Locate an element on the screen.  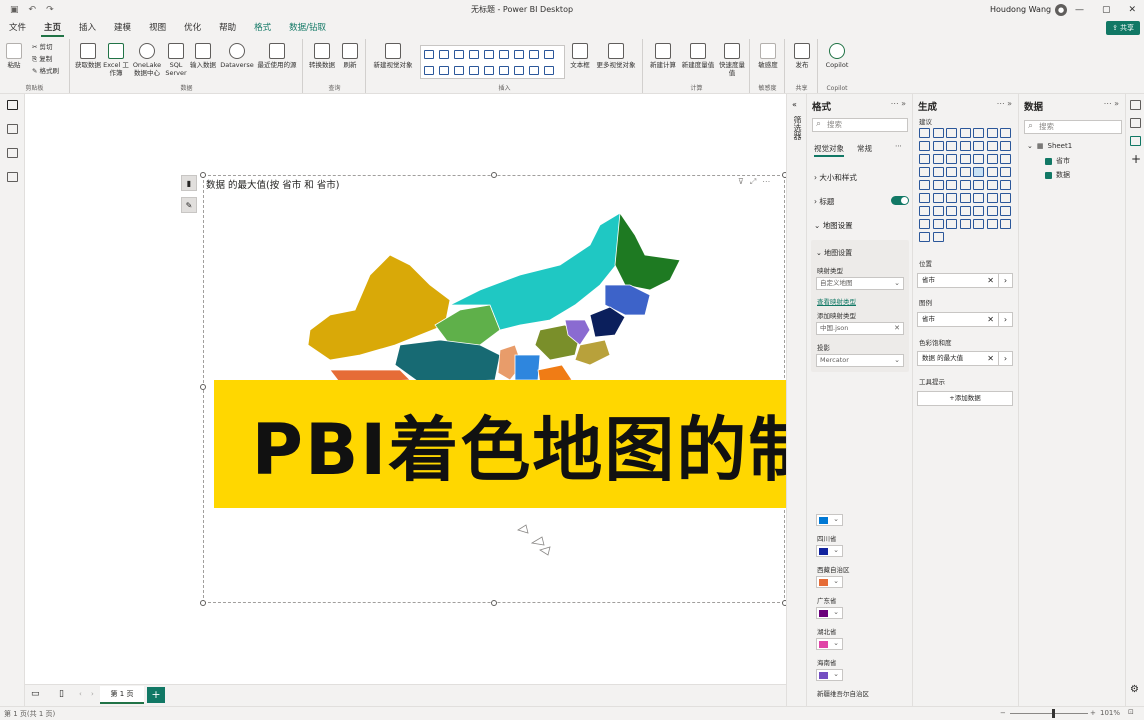
menu-modeling: 建模 is located at coordinates (122, 28).